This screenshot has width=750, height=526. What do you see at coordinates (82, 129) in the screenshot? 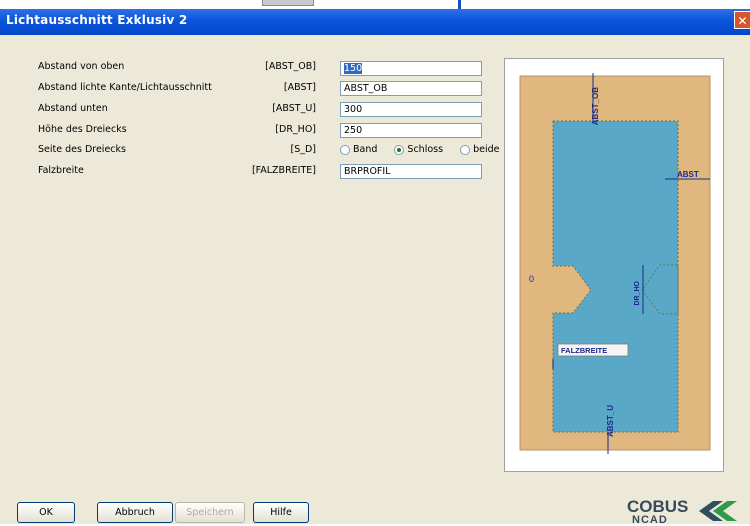
I see `param-label-dr-ho: Höhe des Dreiecks` at bounding box center [82, 129].